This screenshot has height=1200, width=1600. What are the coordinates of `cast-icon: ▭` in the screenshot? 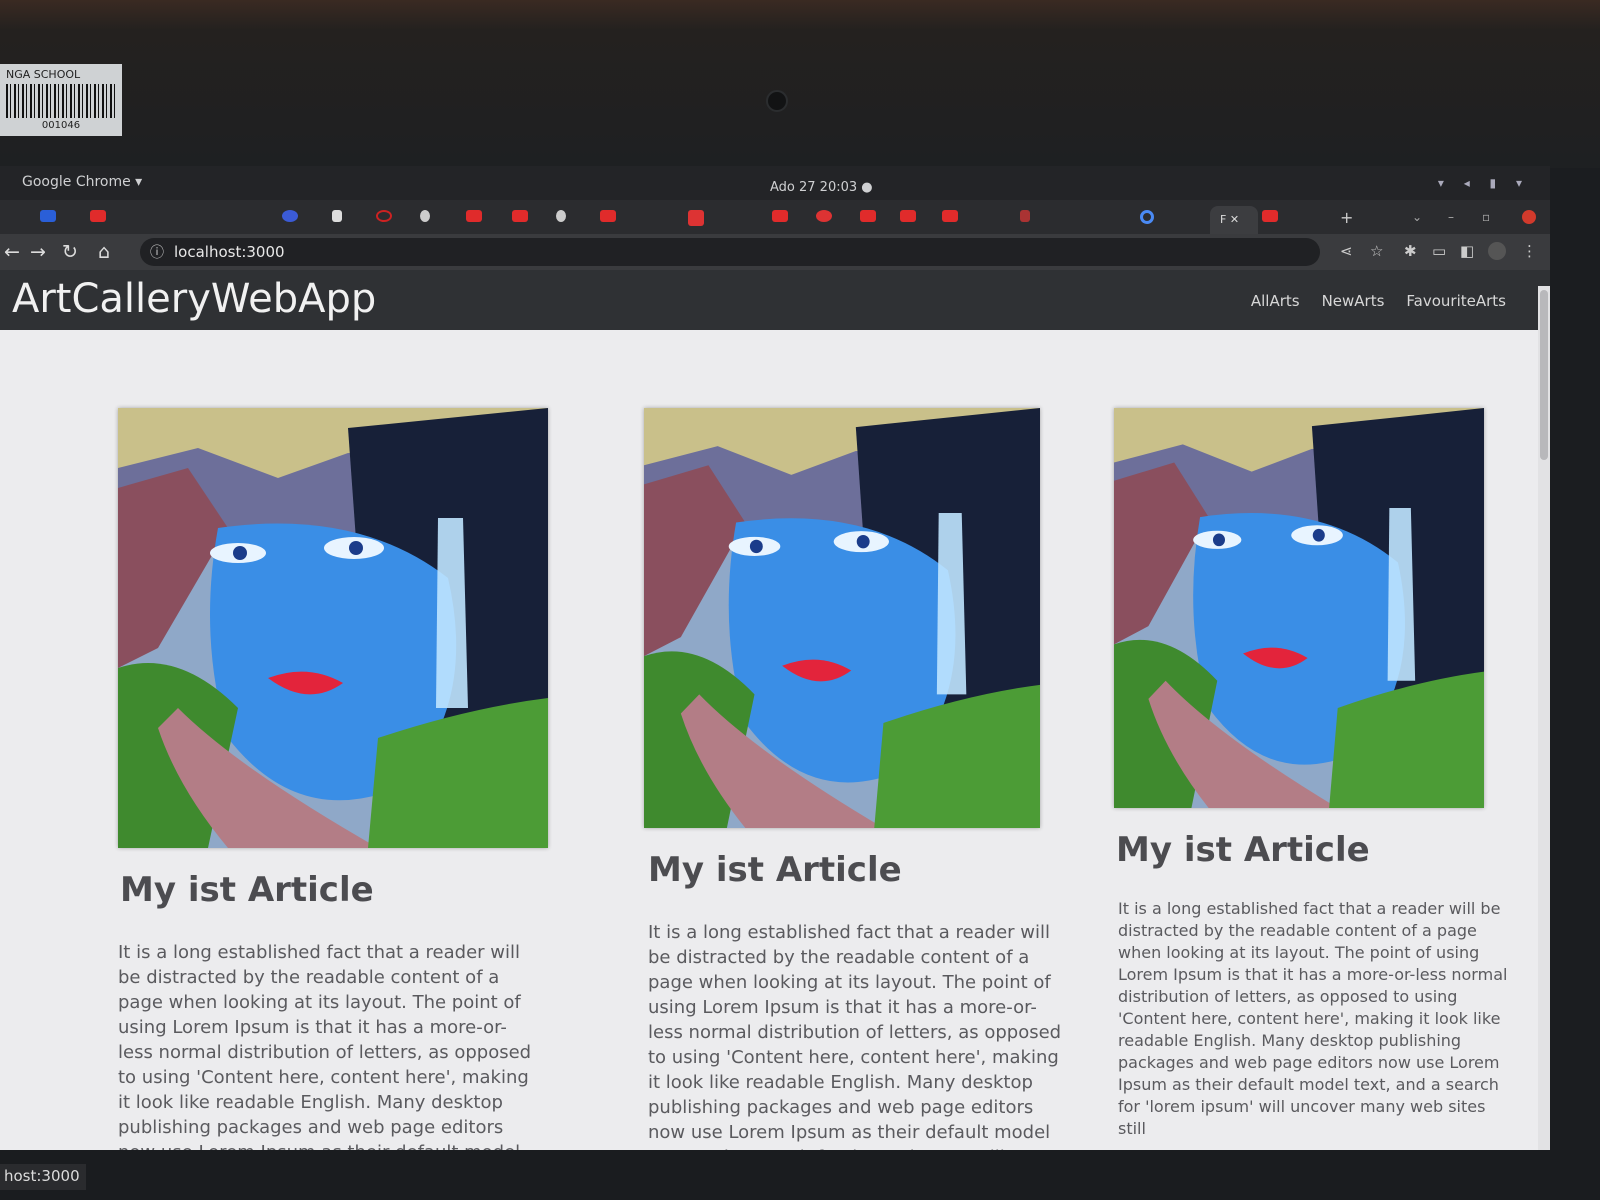 It's located at (1439, 251).